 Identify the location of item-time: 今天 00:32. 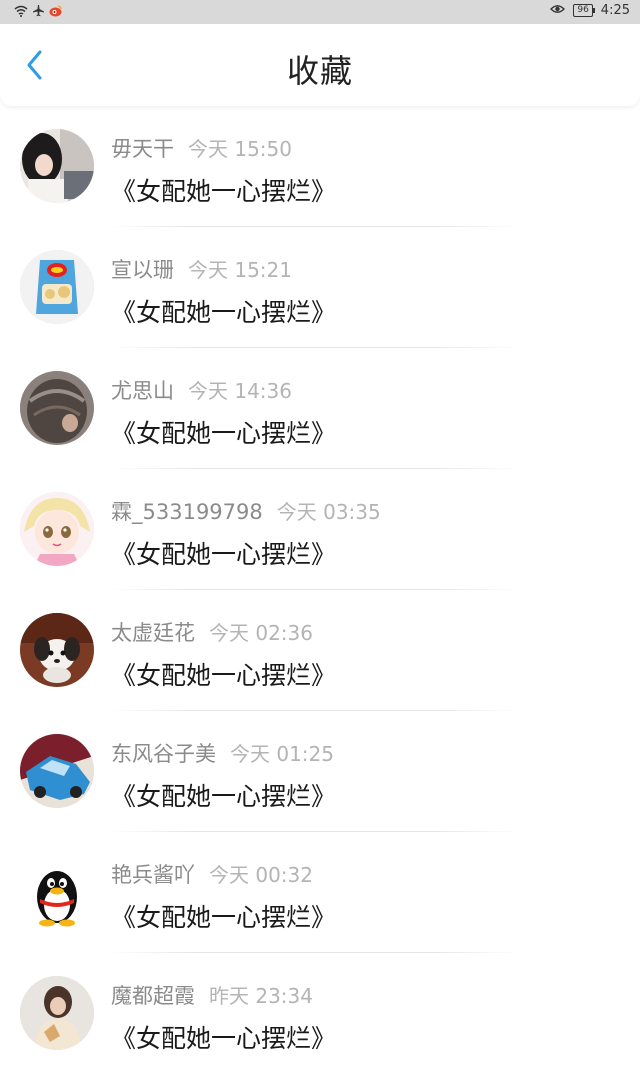
(261, 875).